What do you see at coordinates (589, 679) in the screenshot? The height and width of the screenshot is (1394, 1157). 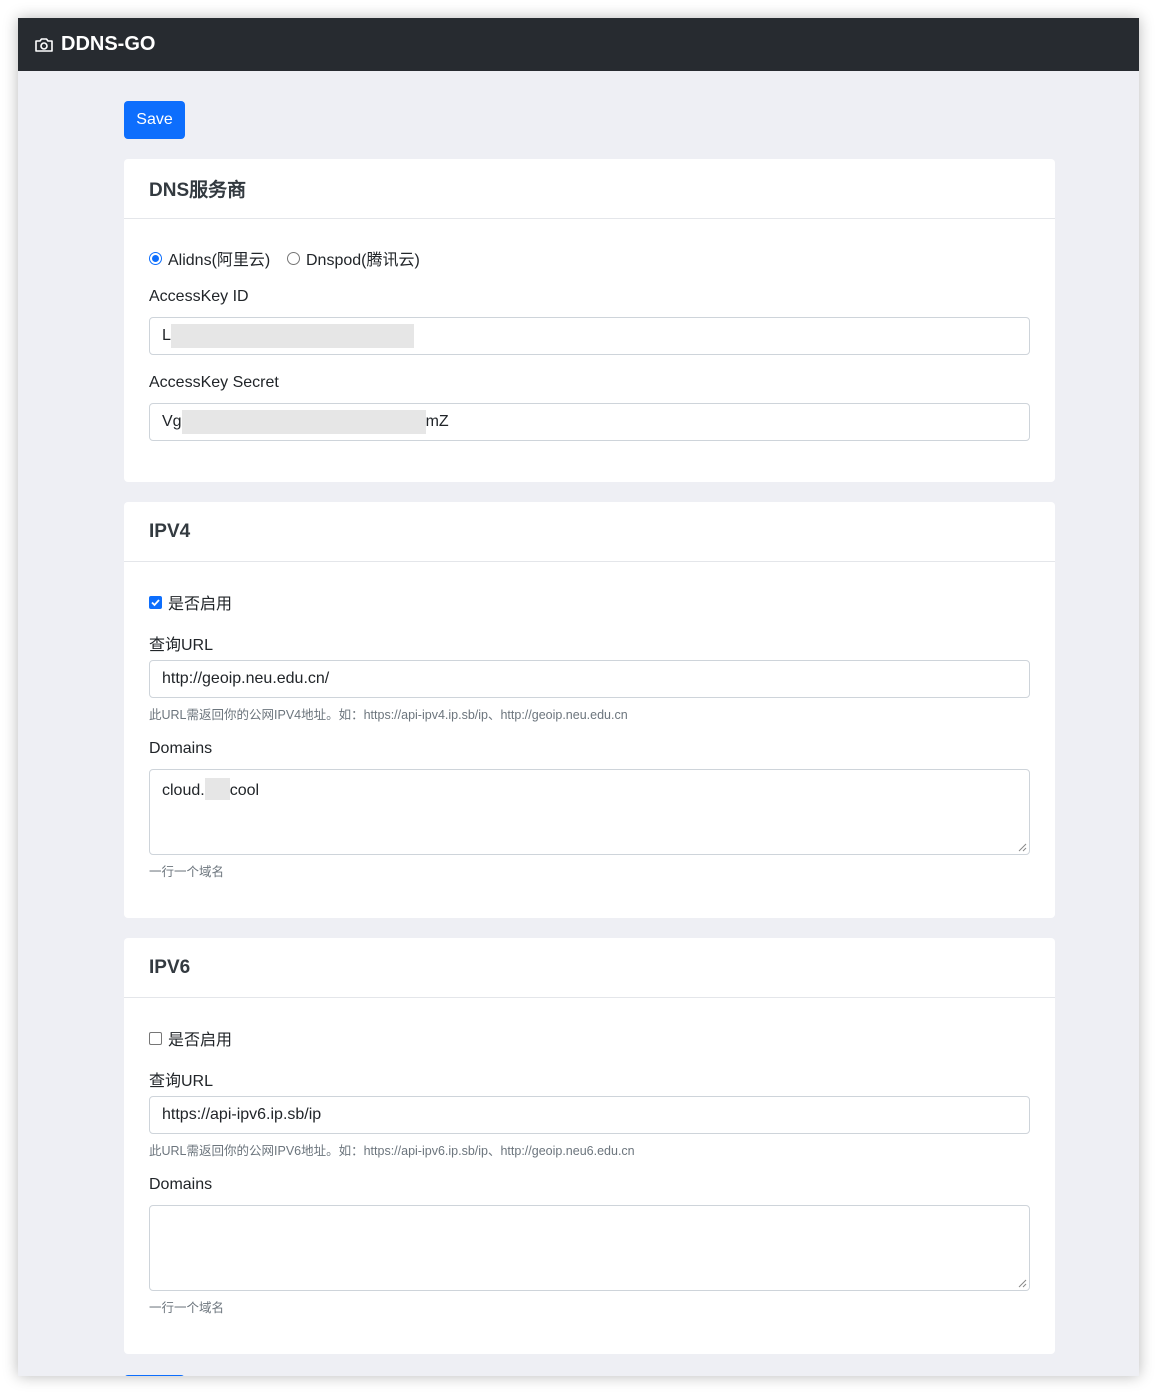 I see `ipv4-url-input: http://geoip.neu.edu.cn/` at bounding box center [589, 679].